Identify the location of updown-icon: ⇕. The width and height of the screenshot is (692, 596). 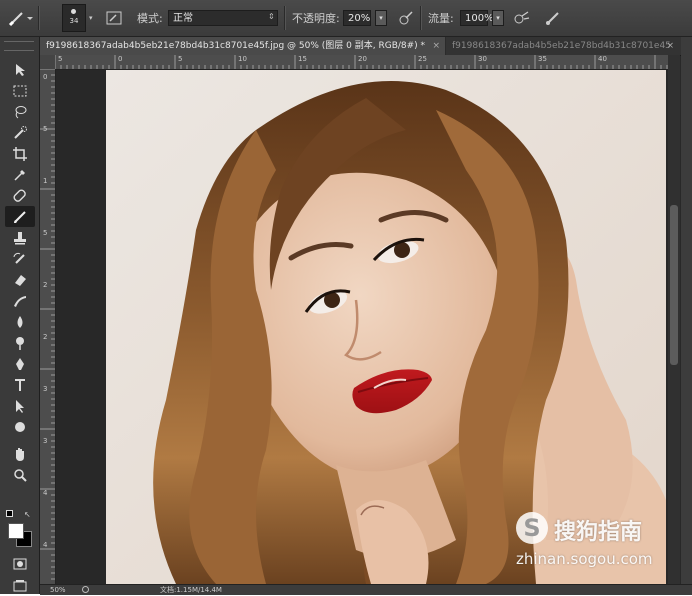
(271, 16).